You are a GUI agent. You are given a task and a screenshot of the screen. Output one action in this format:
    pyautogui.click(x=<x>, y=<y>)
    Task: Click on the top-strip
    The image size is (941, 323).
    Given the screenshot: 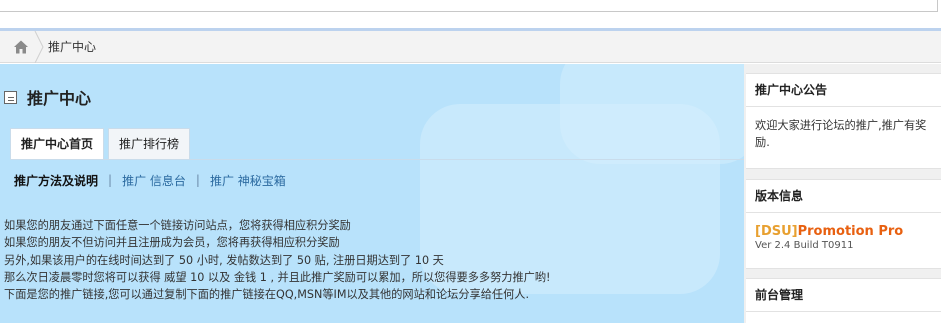 What is the action you would take?
    pyautogui.click(x=470, y=15)
    